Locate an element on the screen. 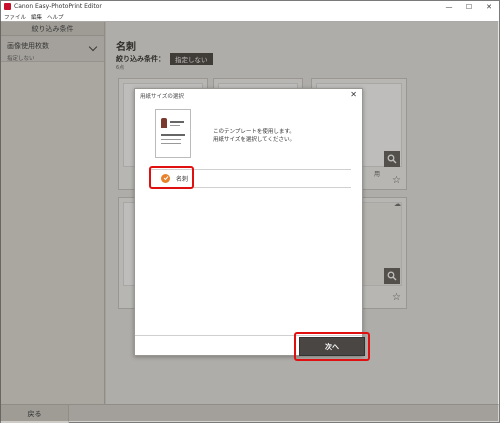  close-icon: ✕ is located at coordinates (353, 94).